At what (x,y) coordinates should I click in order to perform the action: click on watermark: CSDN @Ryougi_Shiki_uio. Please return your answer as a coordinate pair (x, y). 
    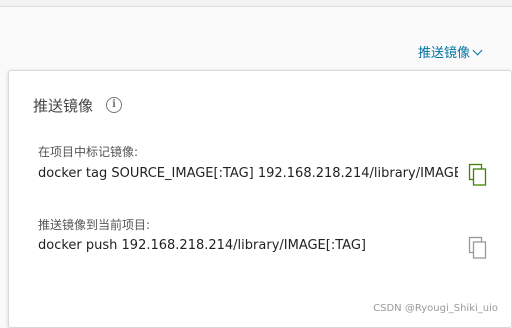
    Looking at the image, I should click on (435, 308).